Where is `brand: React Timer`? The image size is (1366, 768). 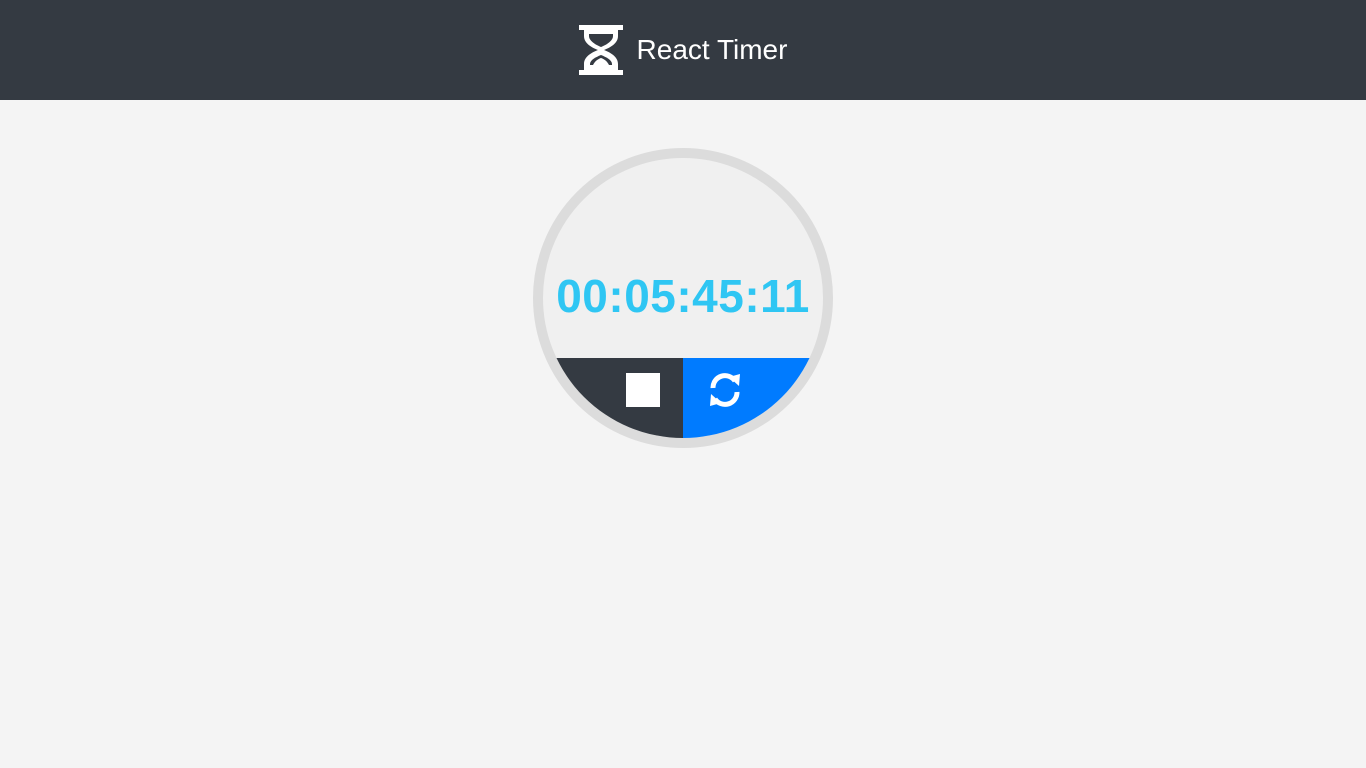
brand: React Timer is located at coordinates (683, 50).